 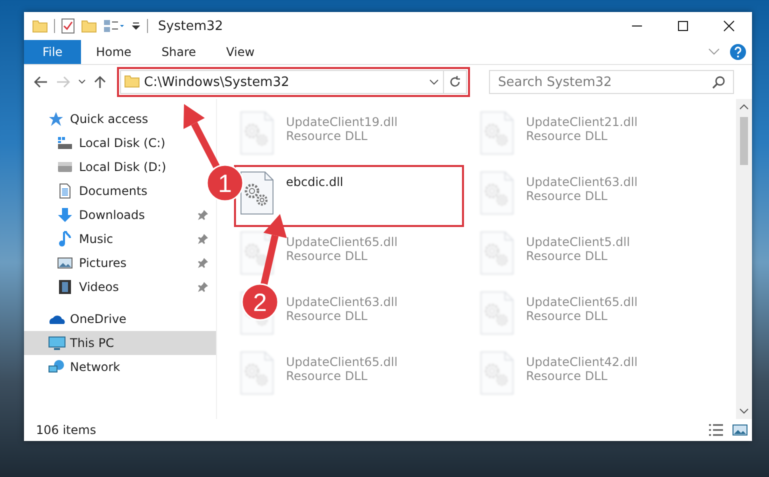 What do you see at coordinates (66, 215) in the screenshot?
I see `download-icon` at bounding box center [66, 215].